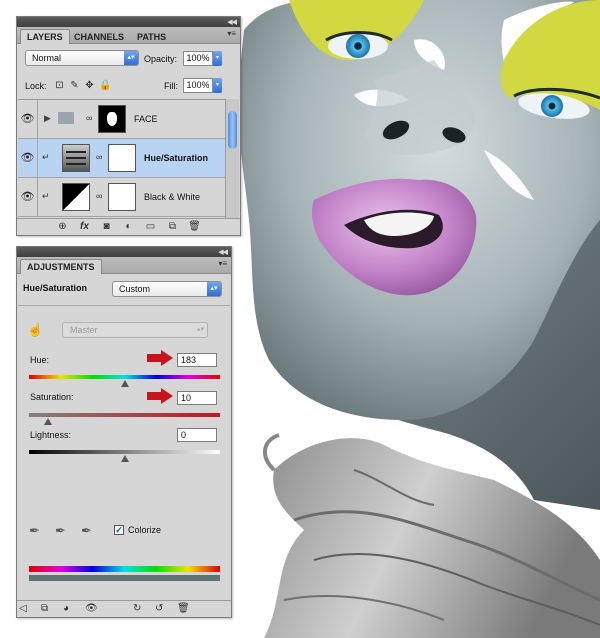 Image resolution: width=600 pixels, height=638 pixels. Describe the element at coordinates (146, 119) in the screenshot. I see `layer-name: FACE` at that location.